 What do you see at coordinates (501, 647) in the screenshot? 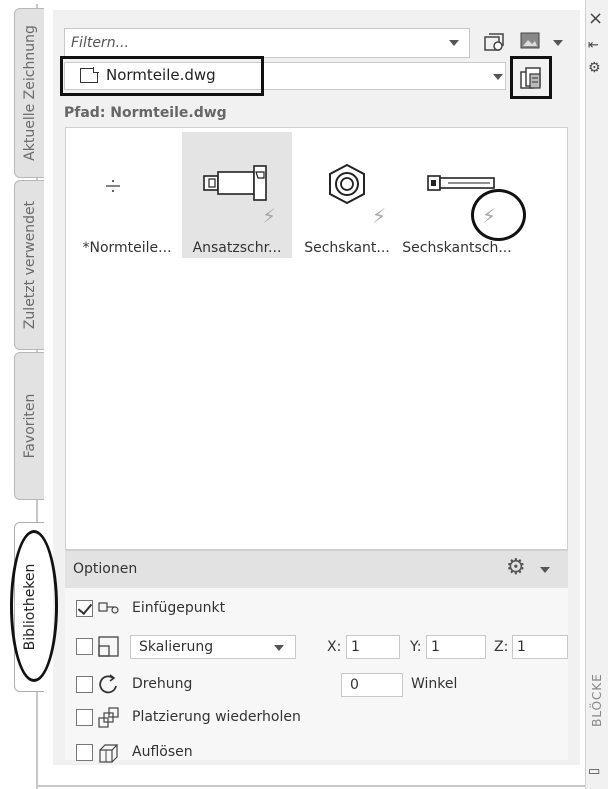
I see `z-label: Z:` at bounding box center [501, 647].